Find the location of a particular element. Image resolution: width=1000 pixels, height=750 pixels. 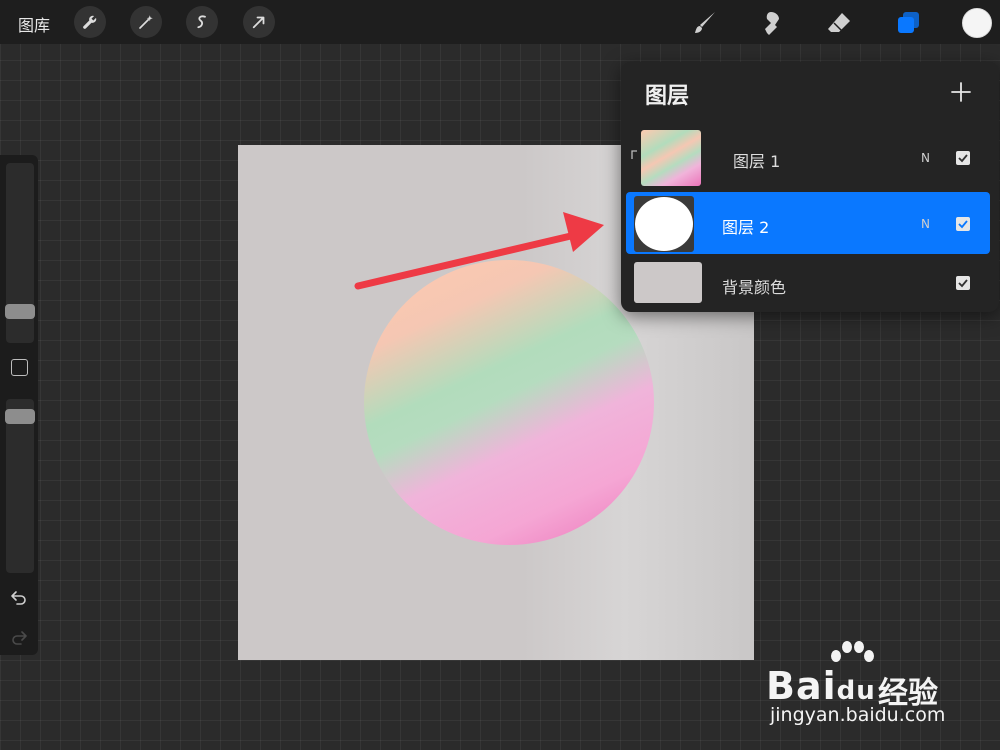

layers-panel: 图层 图层 1 N 图层 2 N 背景颜色 is located at coordinates (810, 187).